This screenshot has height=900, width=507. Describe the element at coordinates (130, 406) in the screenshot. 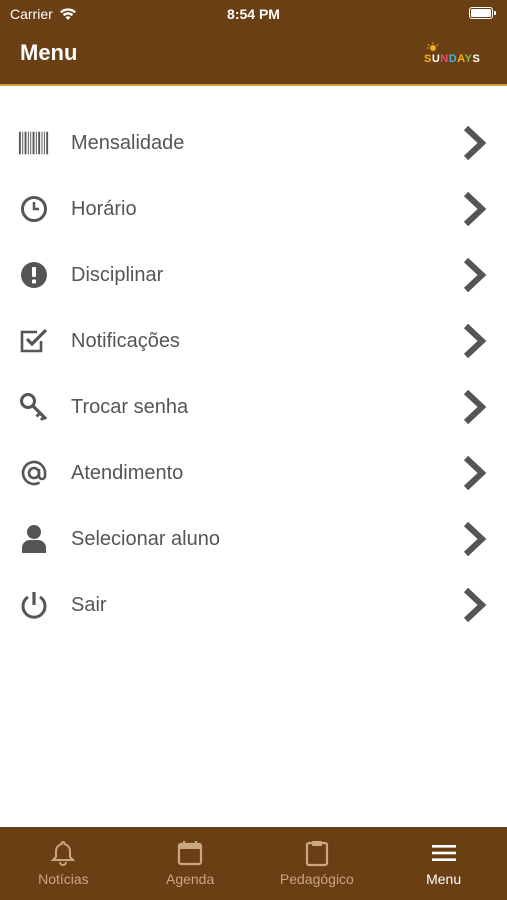

I see `menu-item-label: Trocar senha` at that location.